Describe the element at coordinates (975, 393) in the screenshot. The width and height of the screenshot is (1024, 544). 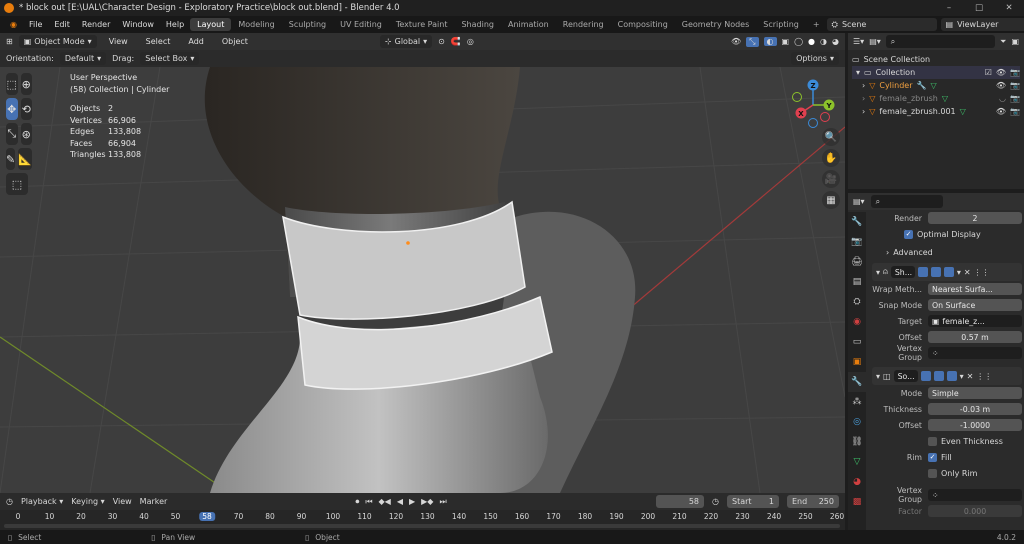
I see `mode-dropdown: Simple` at that location.